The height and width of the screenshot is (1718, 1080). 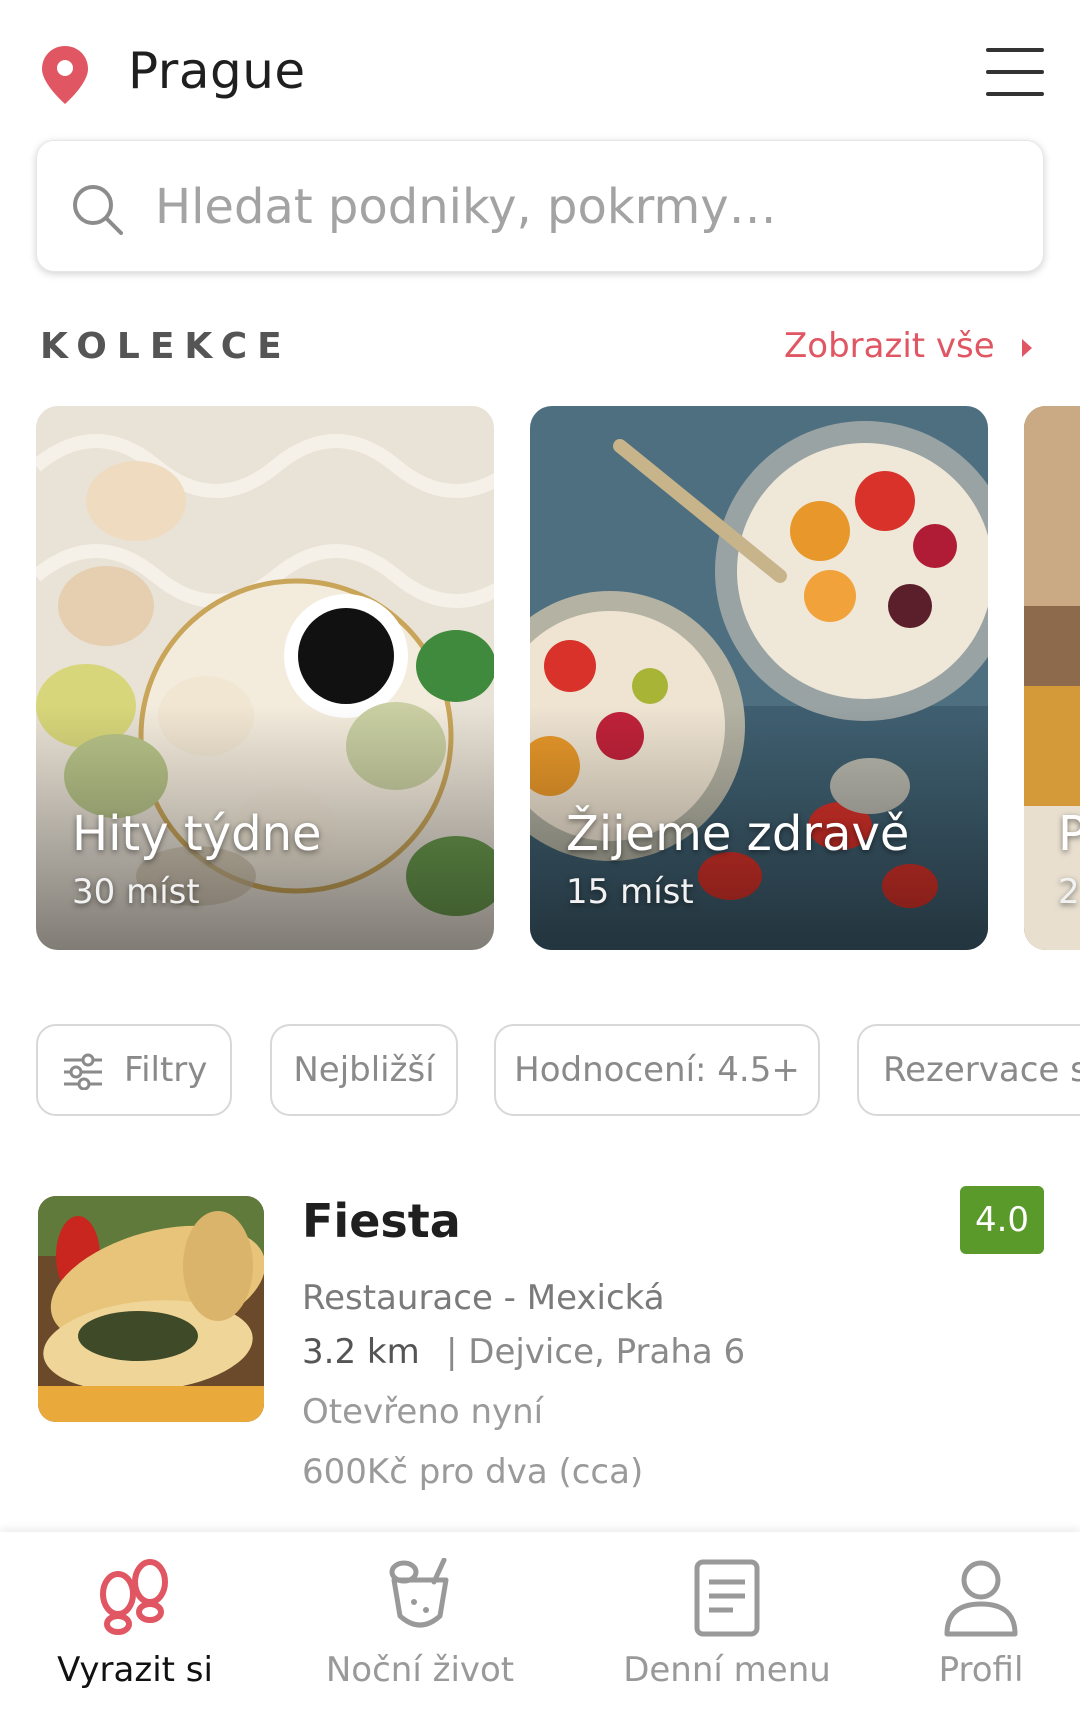 I want to click on restaurant-price: 600Kč pro dva (cca), so click(x=473, y=1472).